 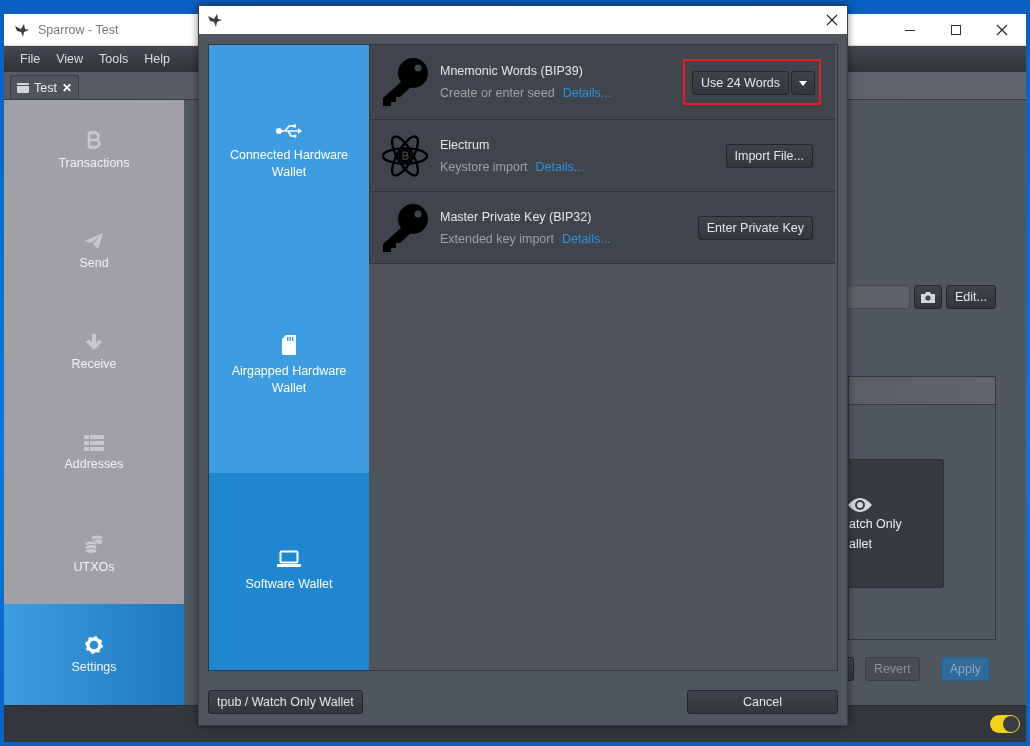 I want to click on sidebar-item: Receive, so click(x=94, y=352).